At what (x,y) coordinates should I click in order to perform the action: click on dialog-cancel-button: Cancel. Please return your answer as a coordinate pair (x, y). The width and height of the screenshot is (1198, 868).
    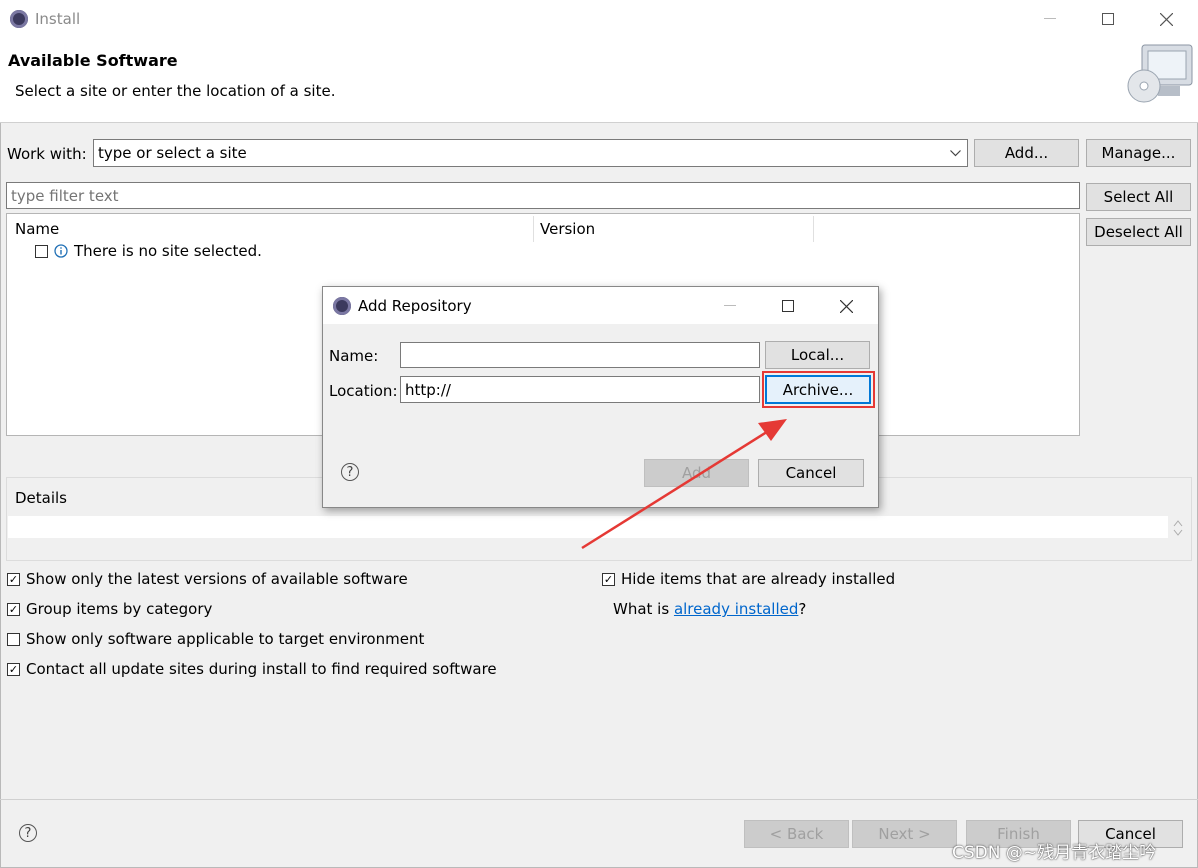
    Looking at the image, I should click on (811, 473).